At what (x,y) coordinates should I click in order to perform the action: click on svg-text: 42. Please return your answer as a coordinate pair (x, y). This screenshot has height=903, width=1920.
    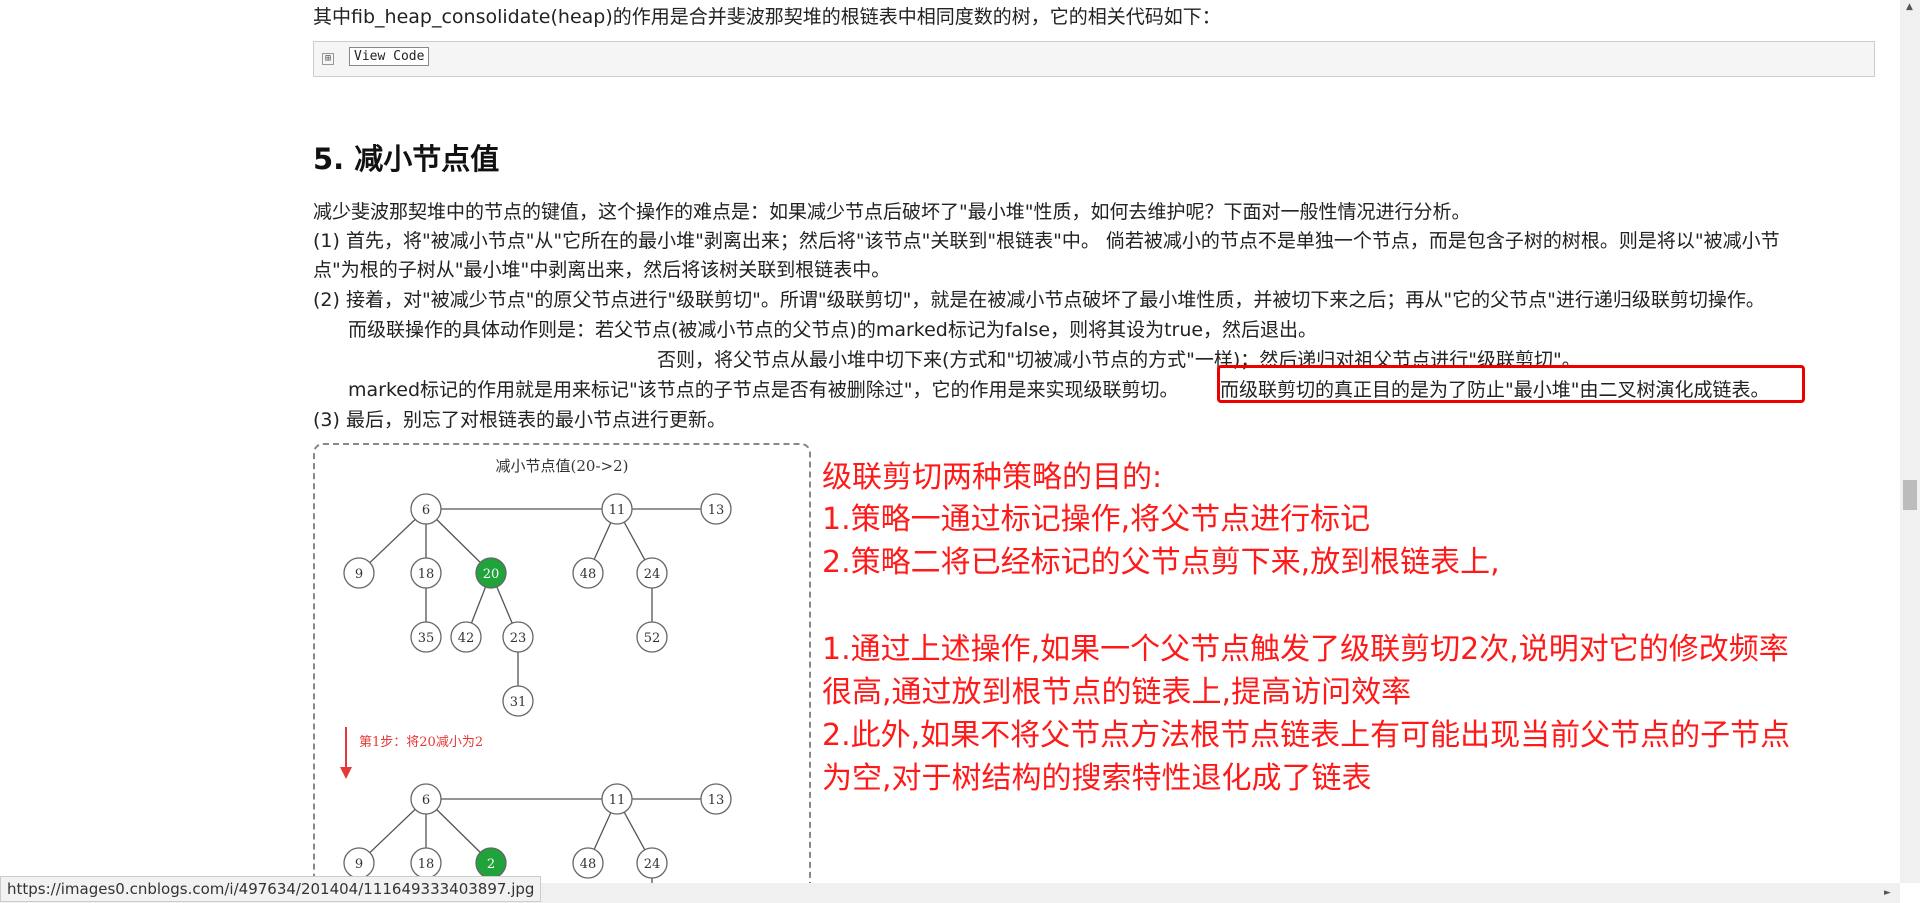
    Looking at the image, I should click on (466, 638).